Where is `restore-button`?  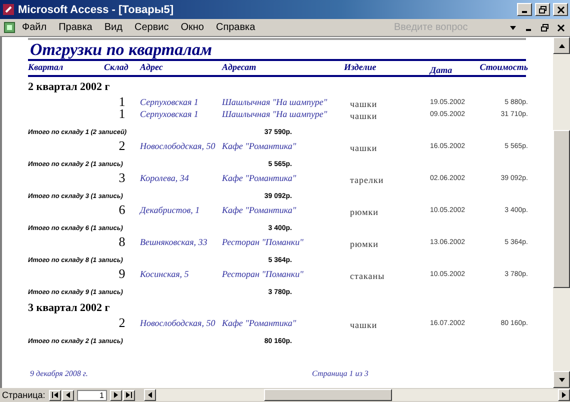 restore-button is located at coordinates (542, 9).